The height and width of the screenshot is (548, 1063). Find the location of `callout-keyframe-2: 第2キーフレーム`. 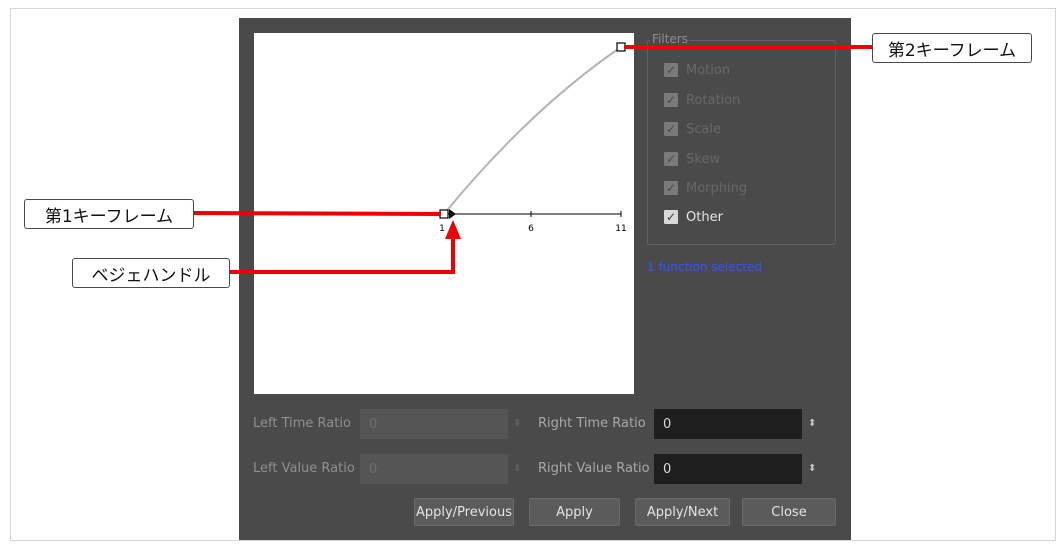

callout-keyframe-2: 第2キーフレーム is located at coordinates (952, 48).